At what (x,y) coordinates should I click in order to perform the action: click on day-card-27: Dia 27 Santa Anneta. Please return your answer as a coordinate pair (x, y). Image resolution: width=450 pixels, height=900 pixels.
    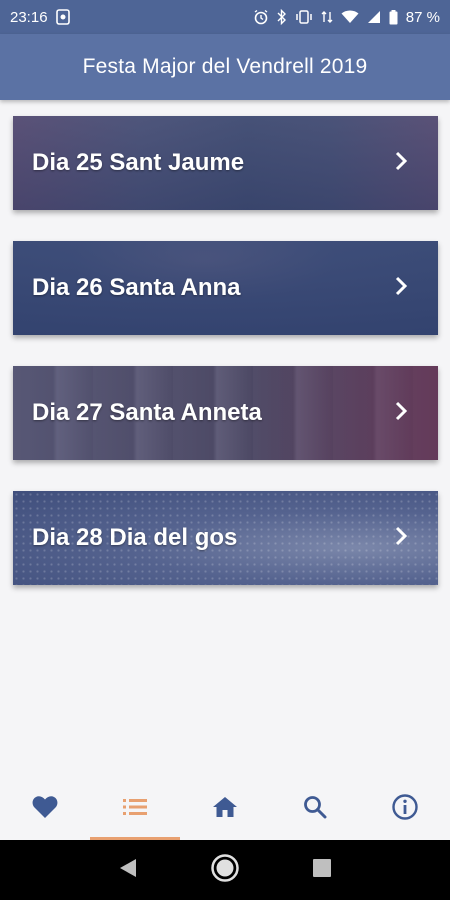
    Looking at the image, I should click on (225, 413).